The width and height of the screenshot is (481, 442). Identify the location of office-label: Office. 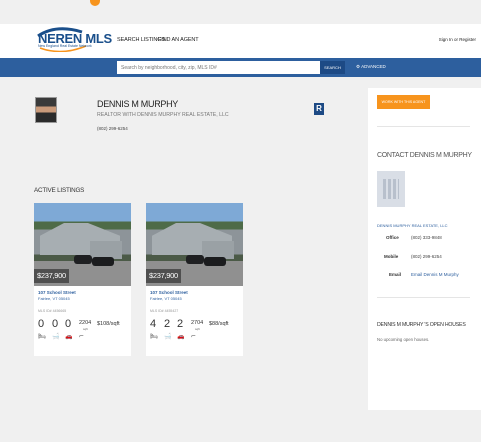
(392, 237).